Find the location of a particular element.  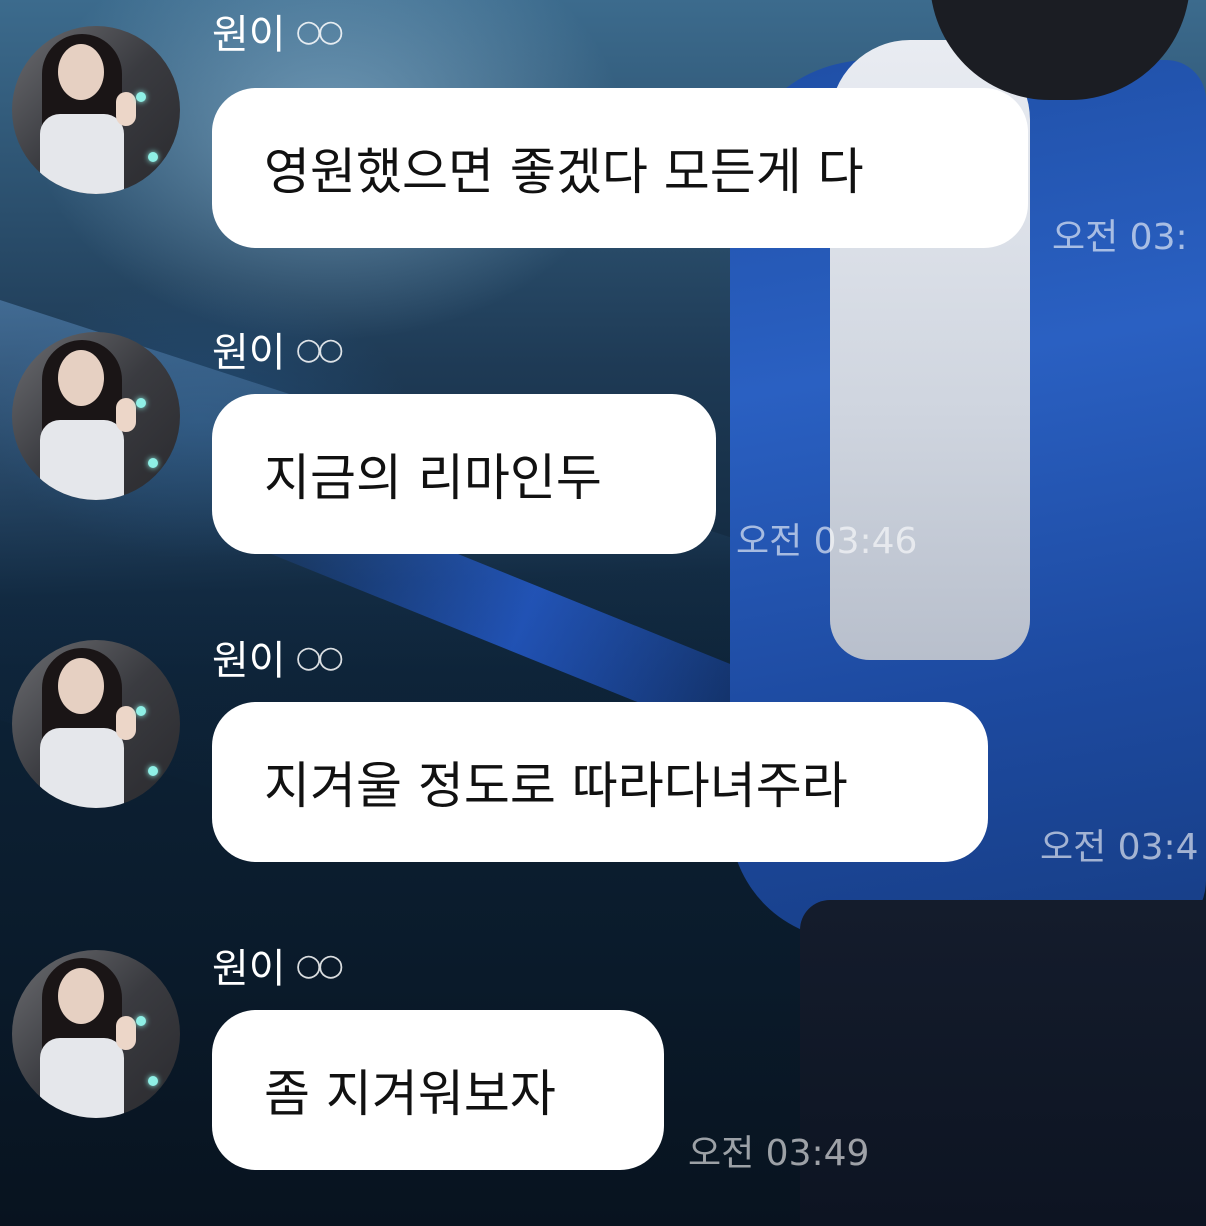

message-timestamp: 오전 03:4 is located at coordinates (1119, 847).